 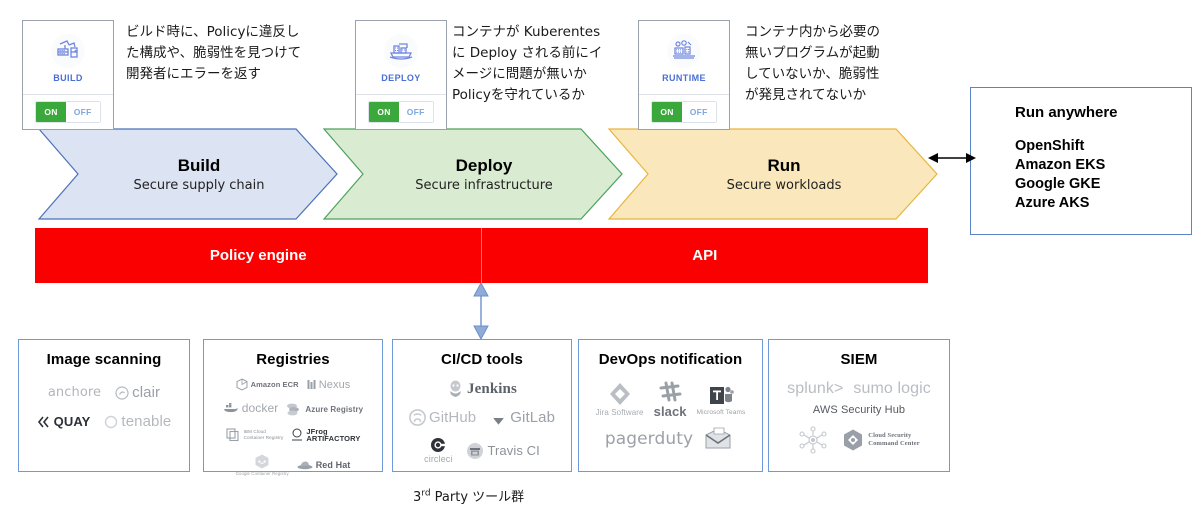 I want to click on circle-swirl-icon, so click(x=122, y=392).